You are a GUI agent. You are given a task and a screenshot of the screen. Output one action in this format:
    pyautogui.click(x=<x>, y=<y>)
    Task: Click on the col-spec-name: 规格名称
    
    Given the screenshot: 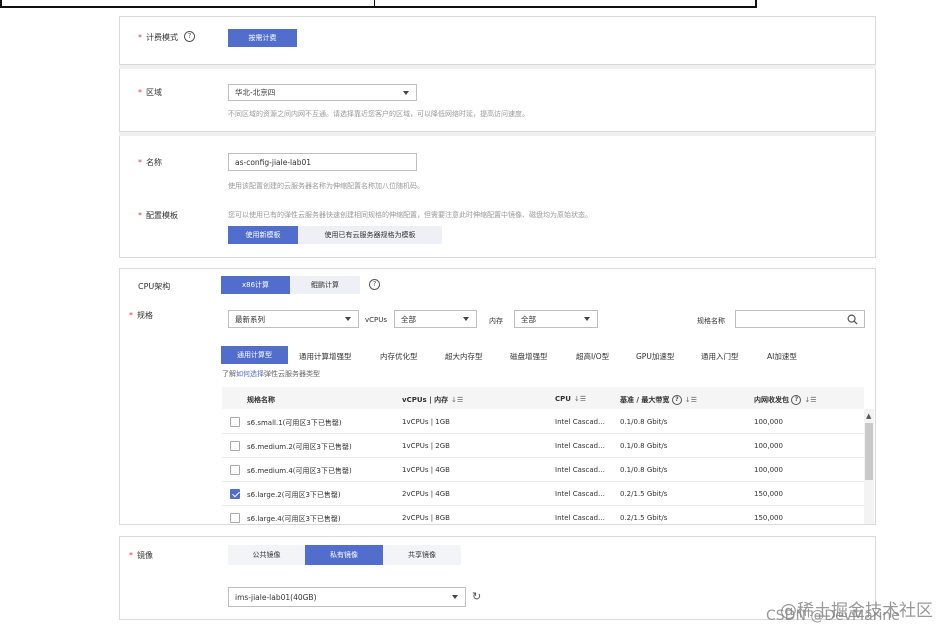 What is the action you would take?
    pyautogui.click(x=261, y=400)
    